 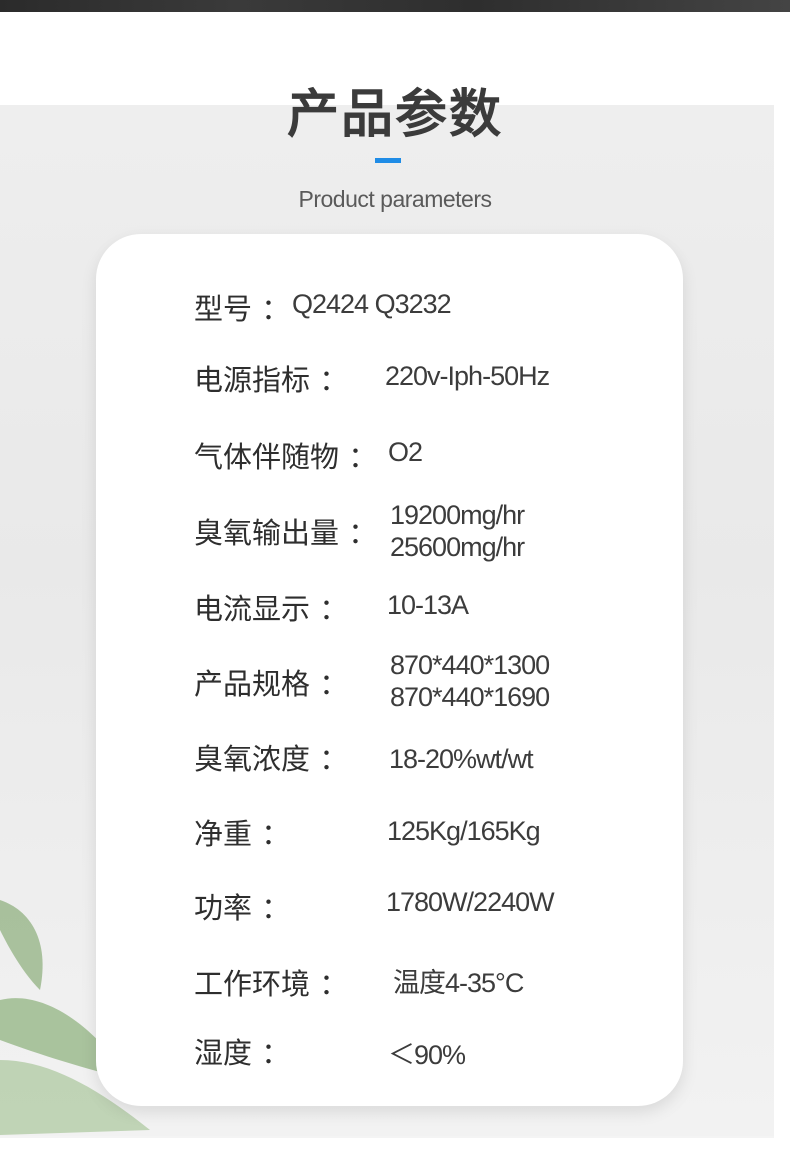 What do you see at coordinates (395, 6) in the screenshot?
I see `top-image-strip` at bounding box center [395, 6].